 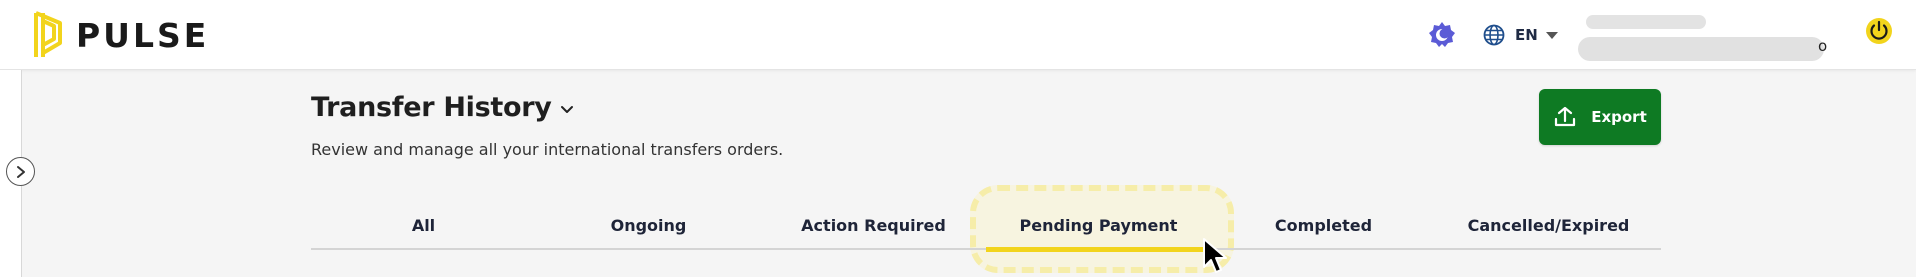 I want to click on sidebar-expand-button, so click(x=20, y=171).